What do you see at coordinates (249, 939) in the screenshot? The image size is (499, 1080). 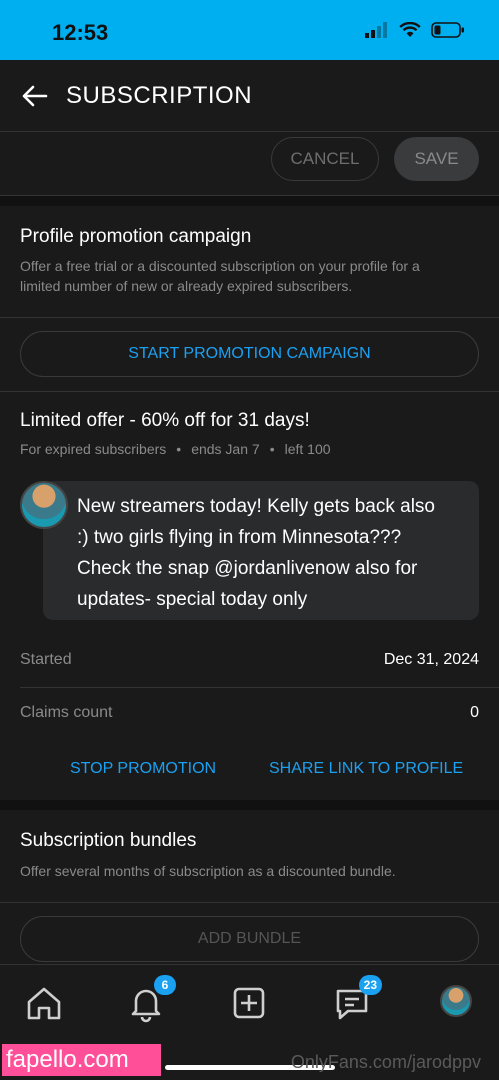 I see `add-bundle-button: ADD BUNDLE` at bounding box center [249, 939].